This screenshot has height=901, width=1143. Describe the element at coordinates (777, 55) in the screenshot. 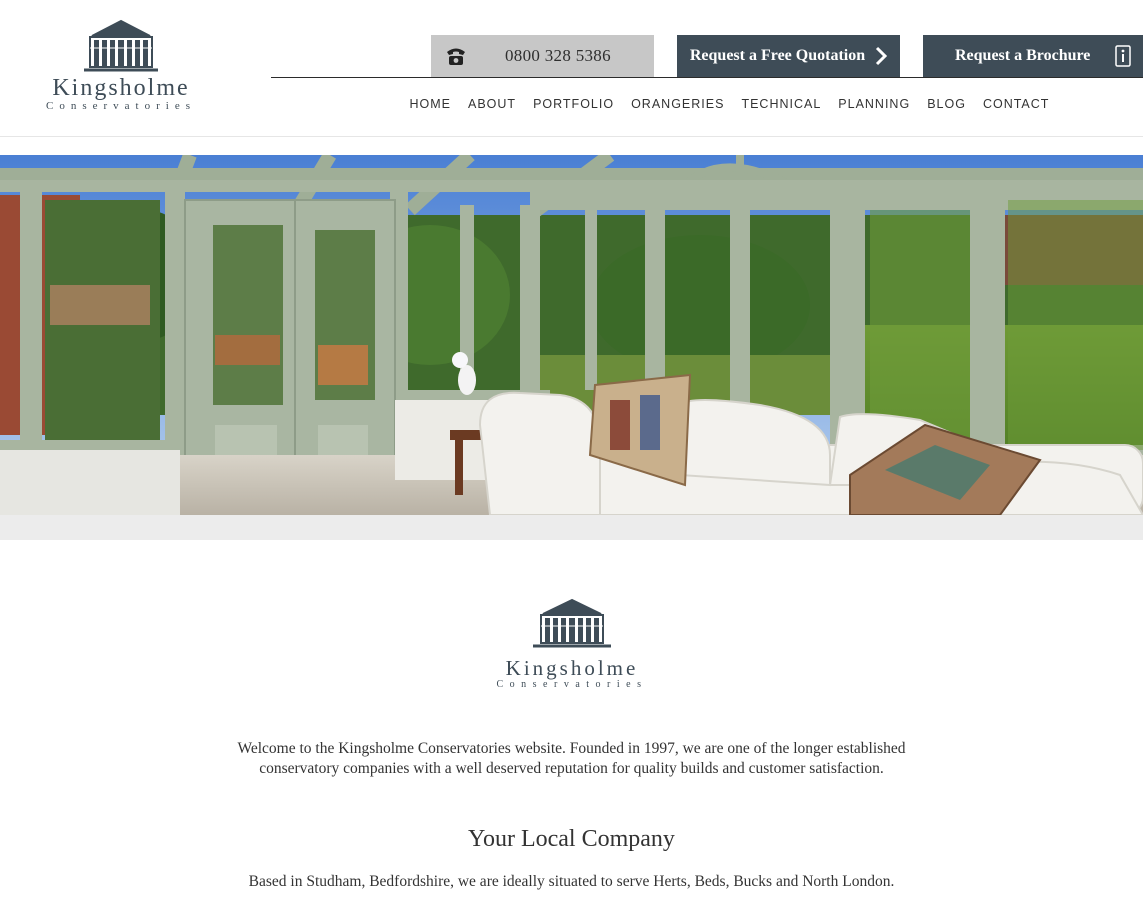

I see `request-quotation-label: Request a Free Quotation` at that location.